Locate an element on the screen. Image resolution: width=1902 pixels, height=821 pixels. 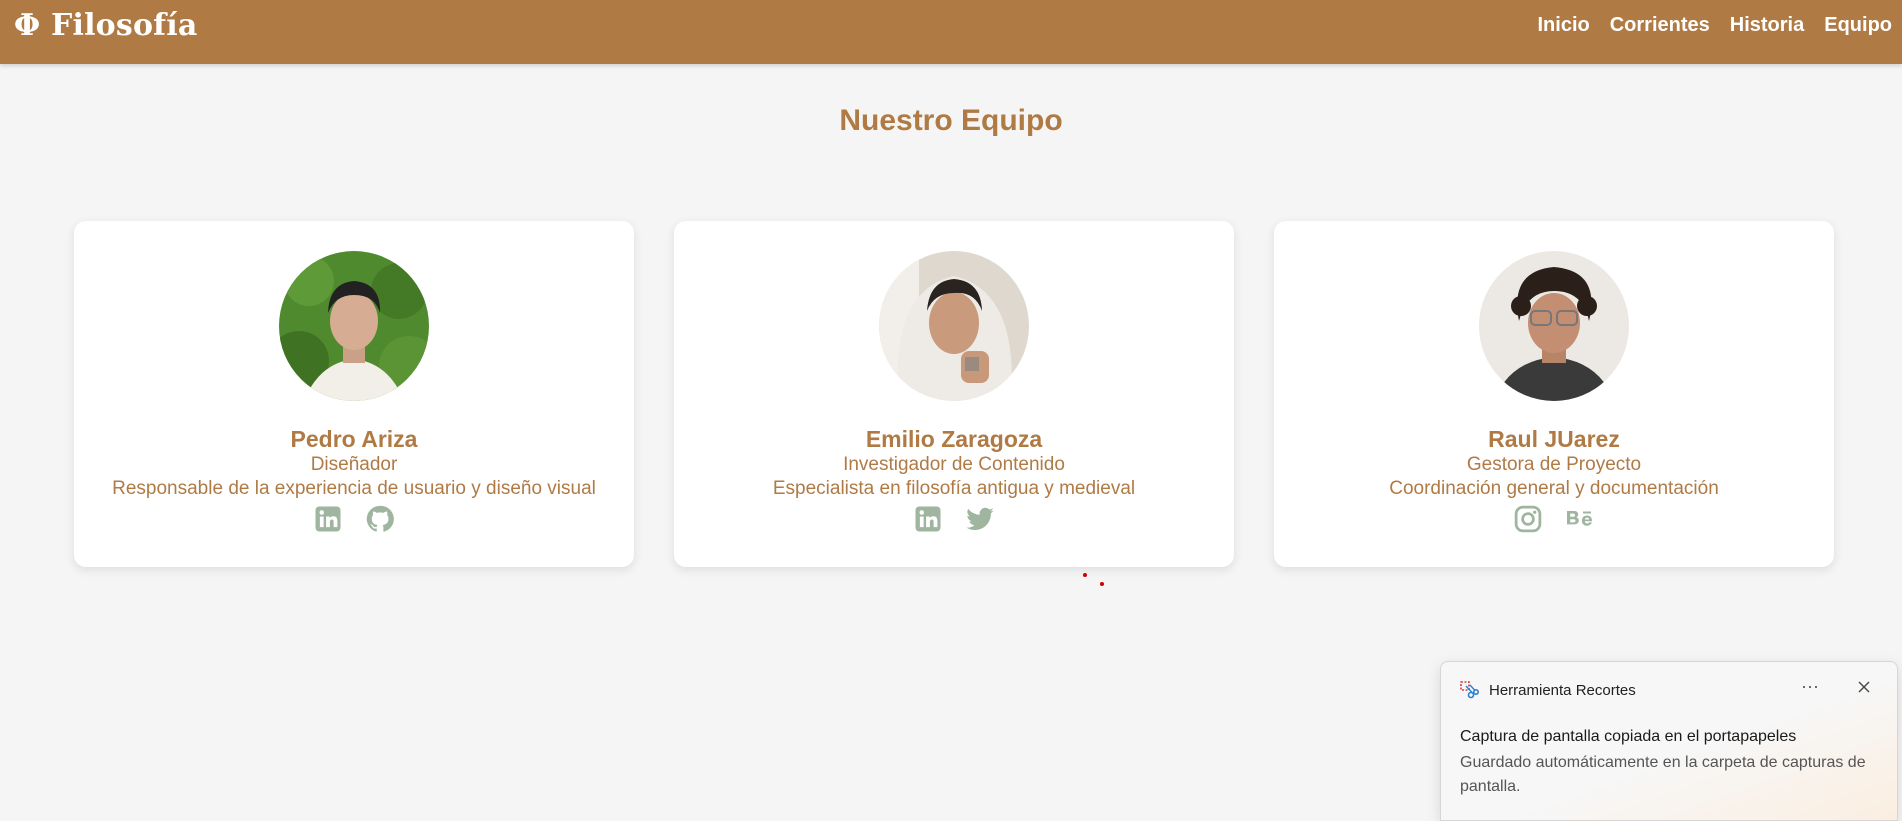
nav-links: Inicio Corrientes Historia Equipo is located at coordinates (1715, 25).